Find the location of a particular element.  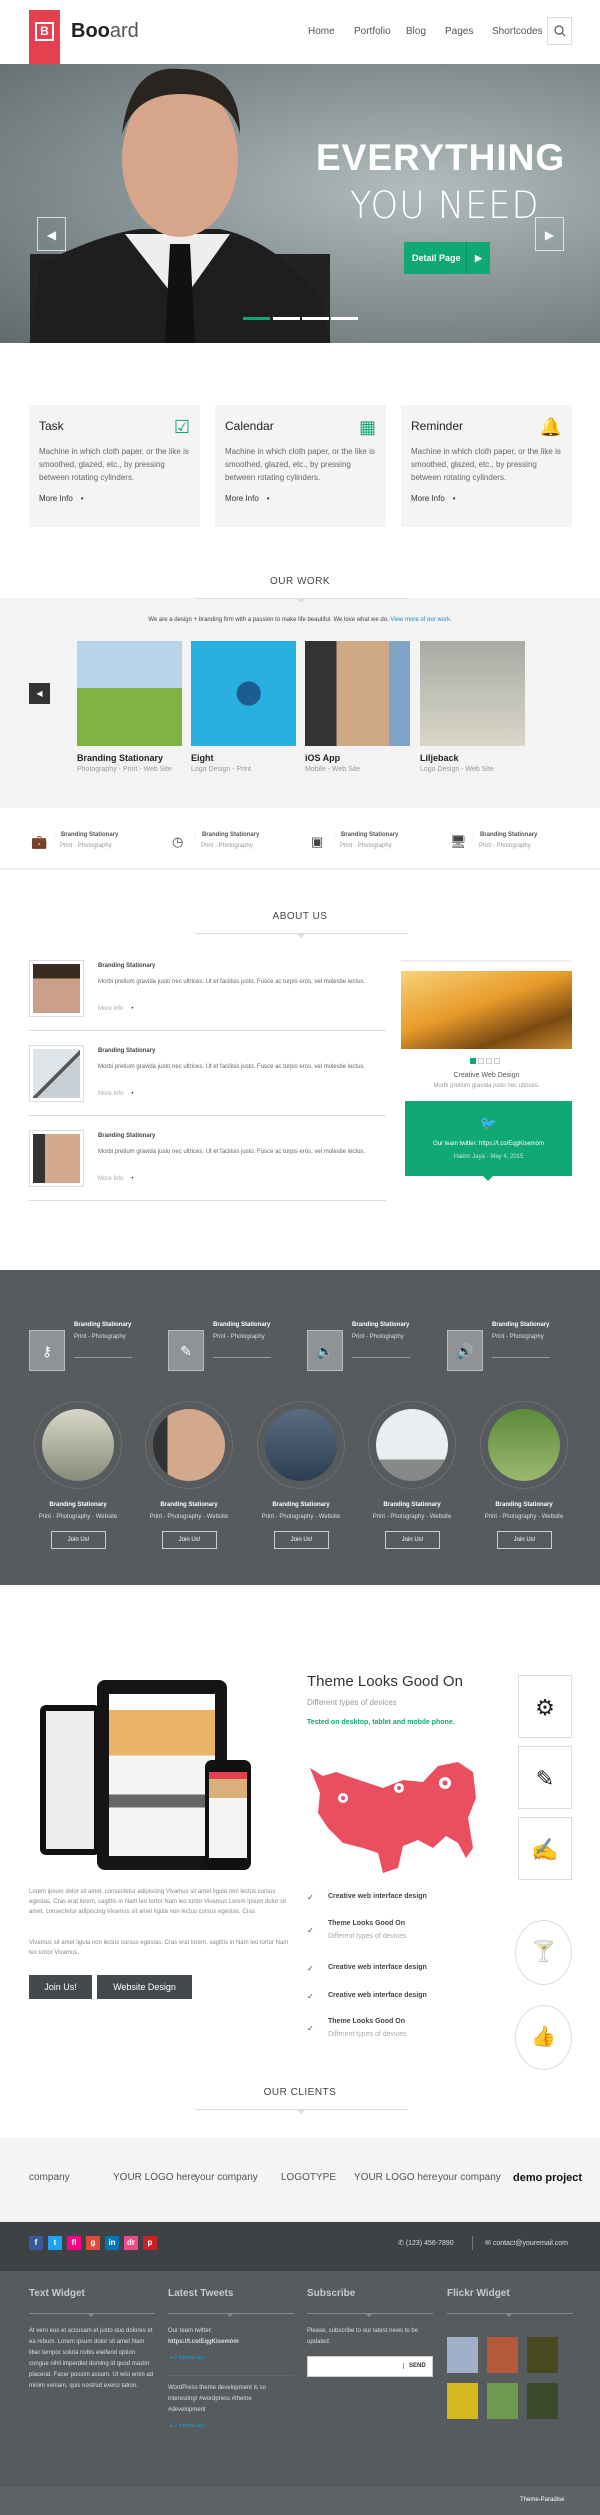

pinterest-icon: p is located at coordinates (150, 2243).